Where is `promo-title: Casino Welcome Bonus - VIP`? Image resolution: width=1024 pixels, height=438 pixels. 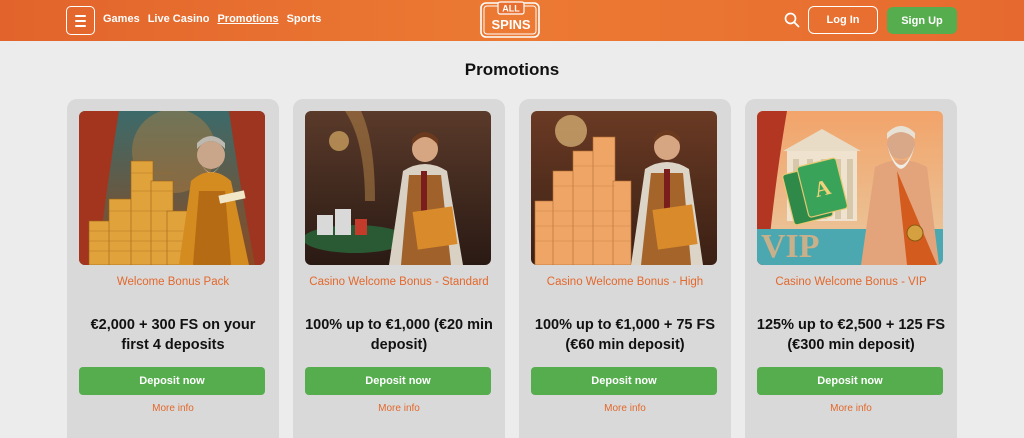 promo-title: Casino Welcome Bonus - VIP is located at coordinates (851, 282).